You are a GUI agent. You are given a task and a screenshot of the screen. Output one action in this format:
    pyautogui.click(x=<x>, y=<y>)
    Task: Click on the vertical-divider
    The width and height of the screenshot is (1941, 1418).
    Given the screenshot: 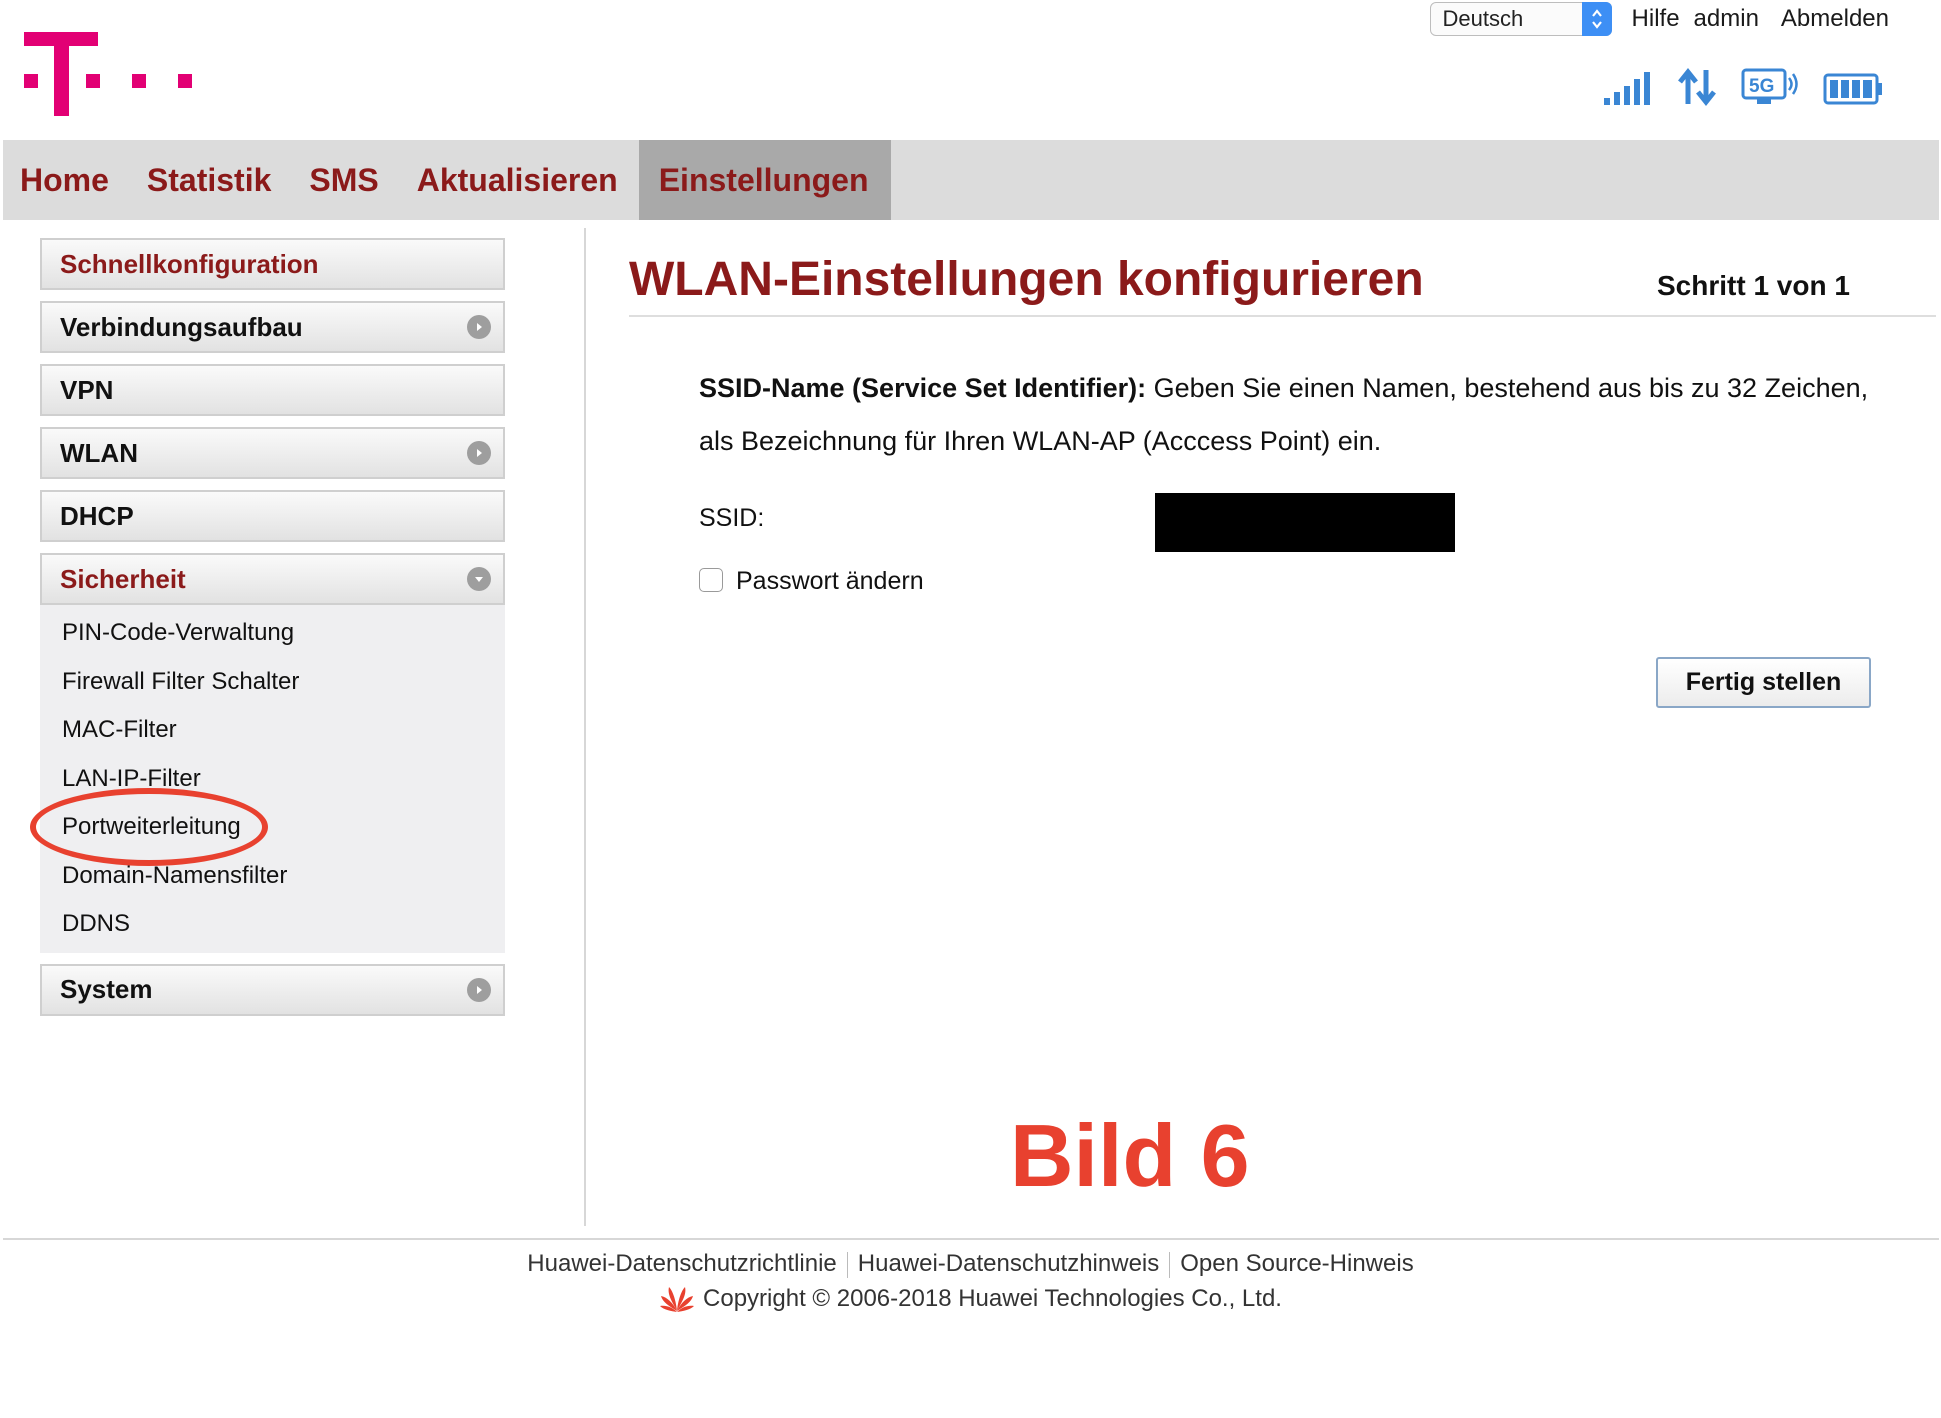 What is the action you would take?
    pyautogui.click(x=585, y=727)
    